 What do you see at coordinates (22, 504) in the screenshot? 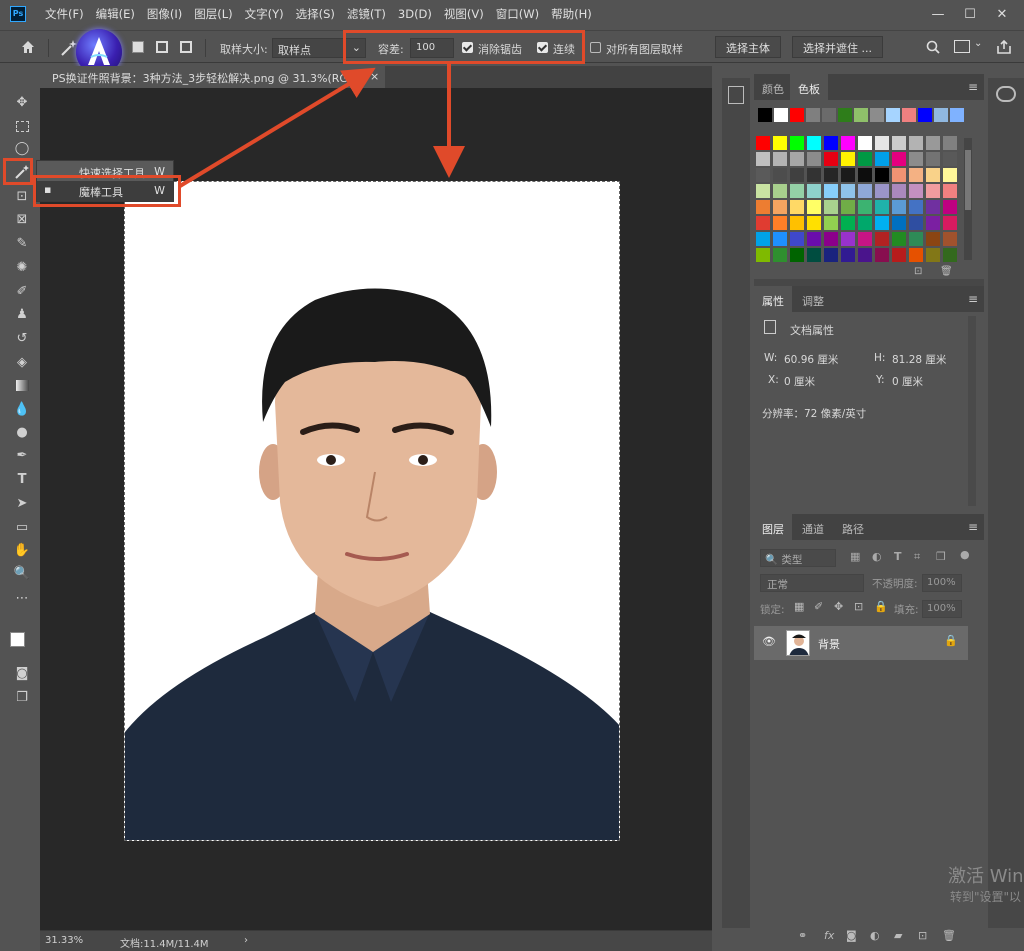
I see `path-selection-icon: ➤` at bounding box center [22, 504].